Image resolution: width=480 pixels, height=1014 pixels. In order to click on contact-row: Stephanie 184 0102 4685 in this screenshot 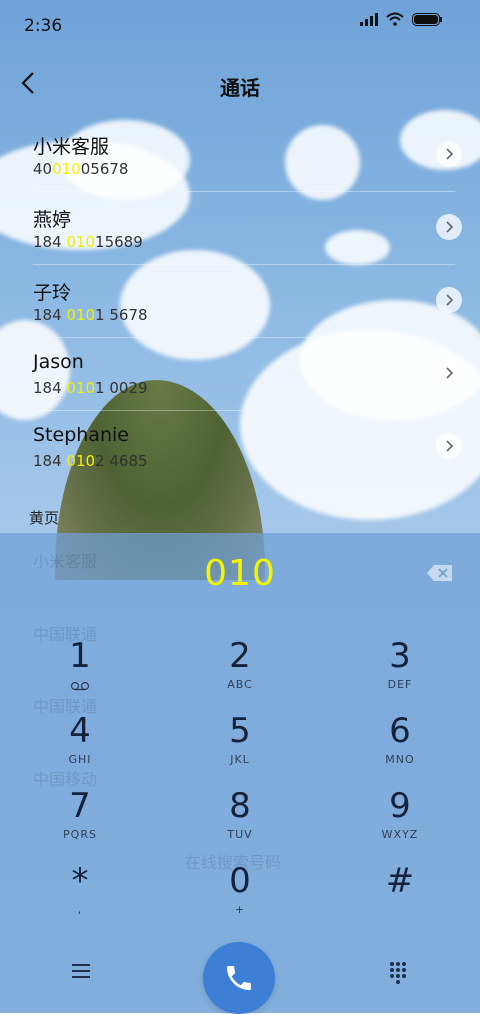, I will do `click(240, 448)`.